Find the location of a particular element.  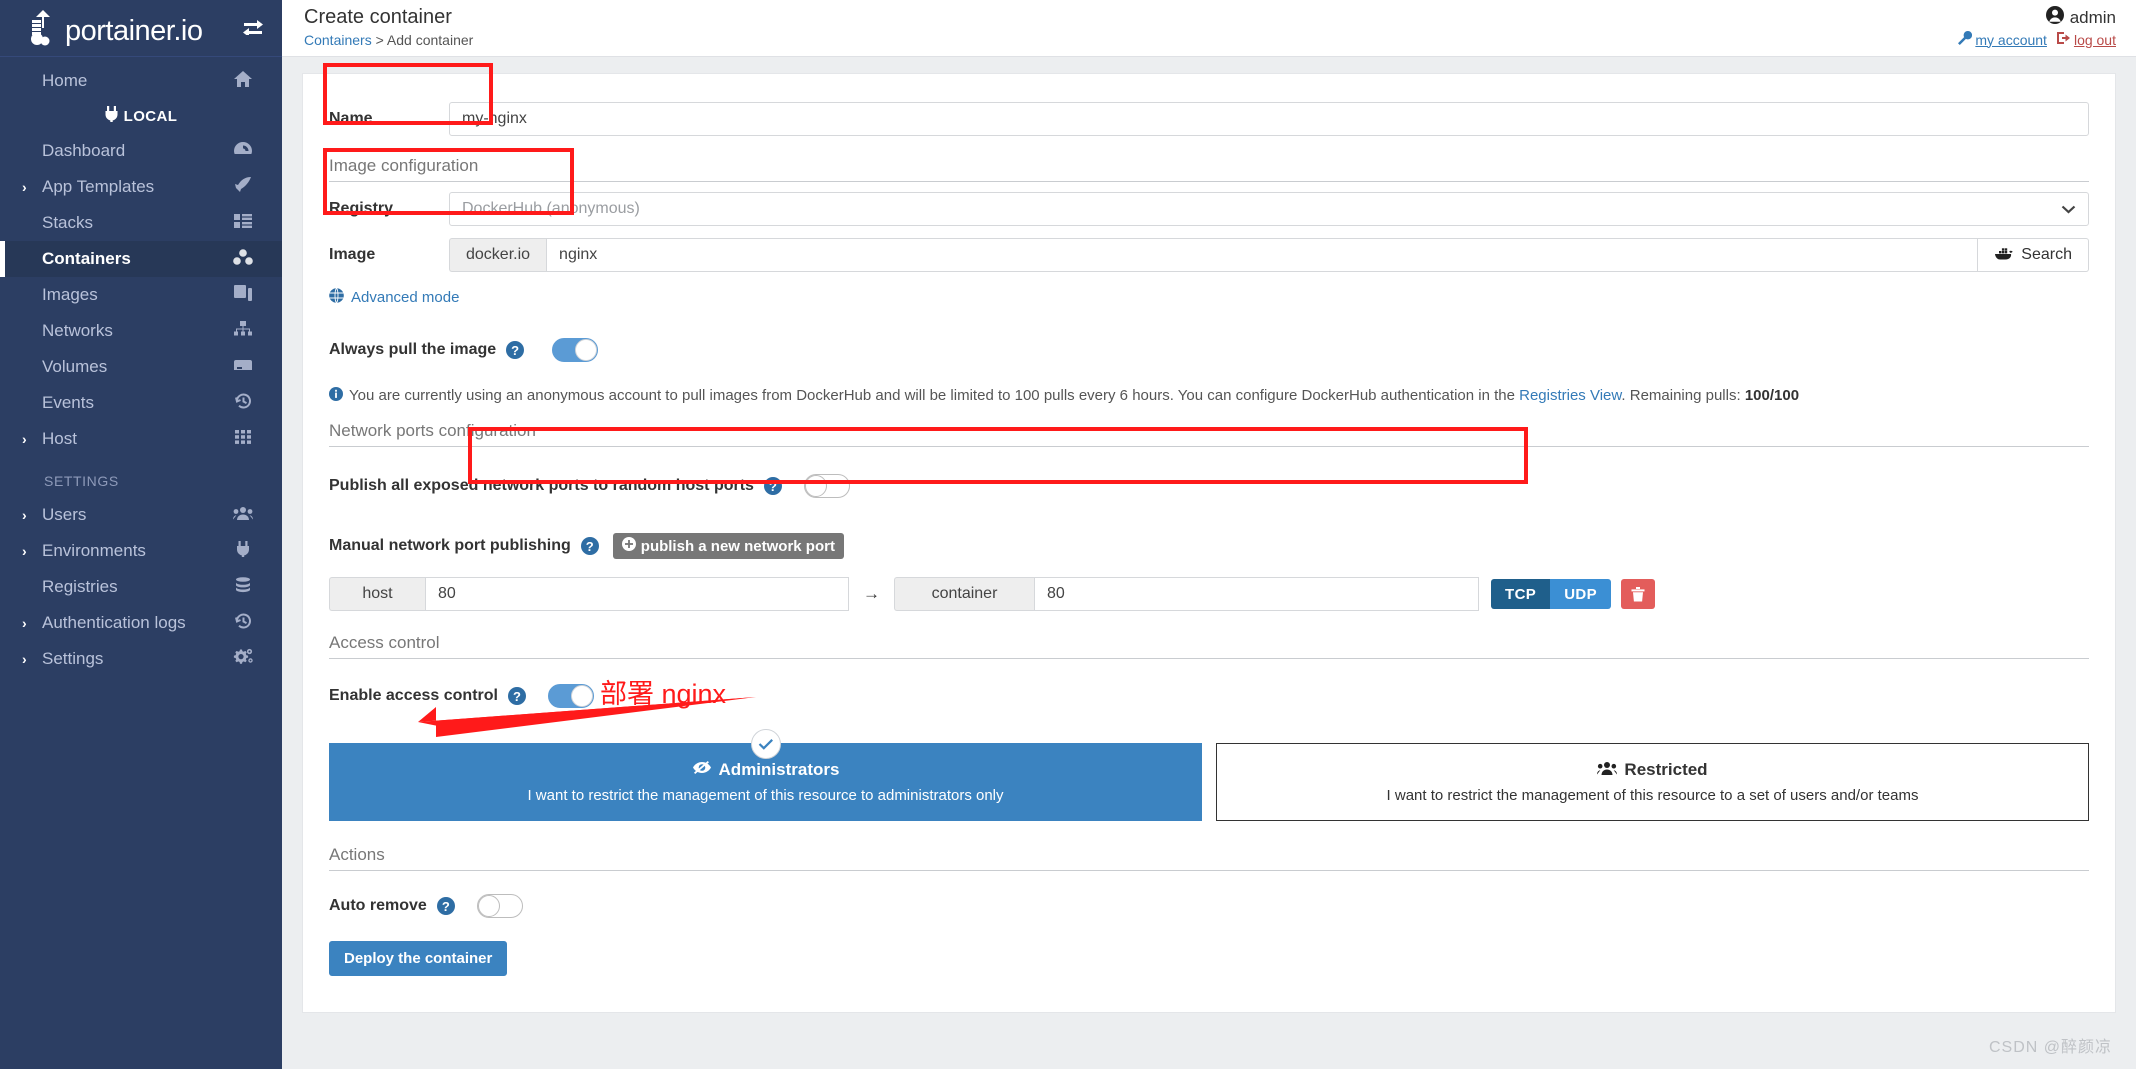

sidebar-item-events: Events is located at coordinates (141, 403).